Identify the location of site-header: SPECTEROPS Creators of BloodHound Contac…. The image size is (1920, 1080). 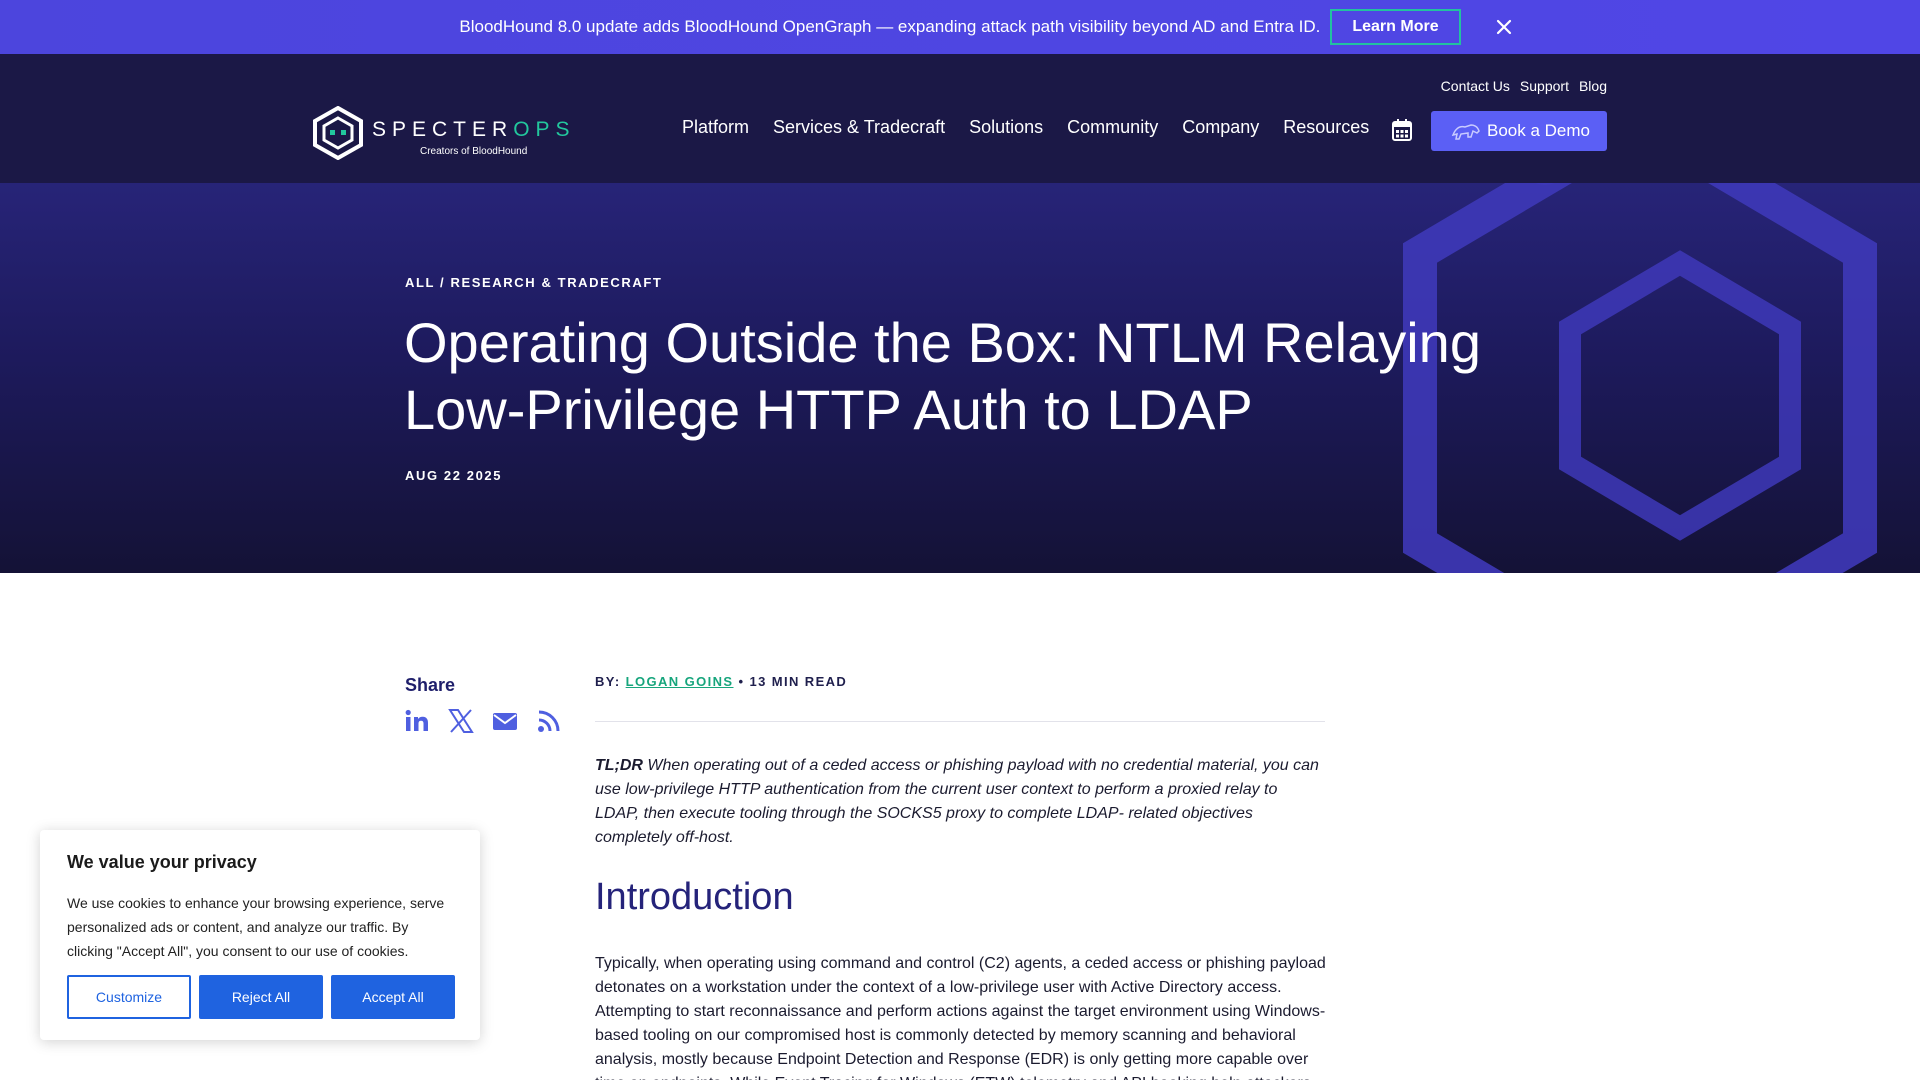
(960, 118).